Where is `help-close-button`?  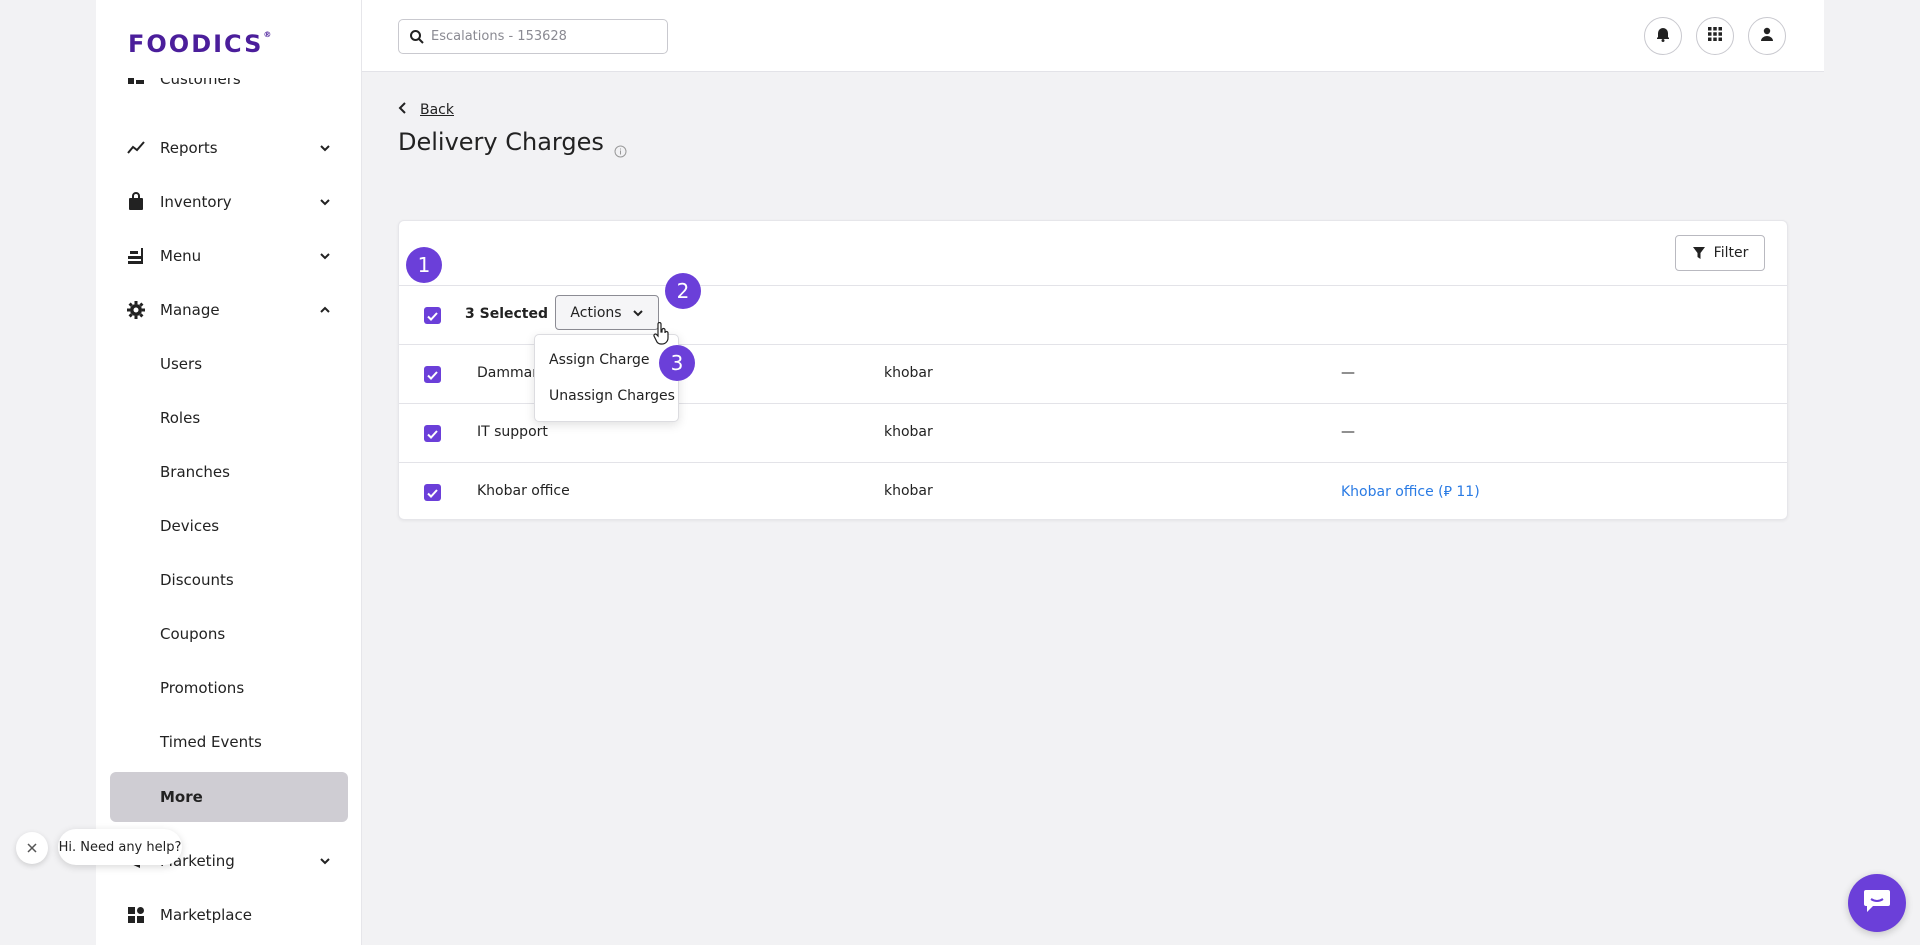
help-close-button is located at coordinates (32, 848).